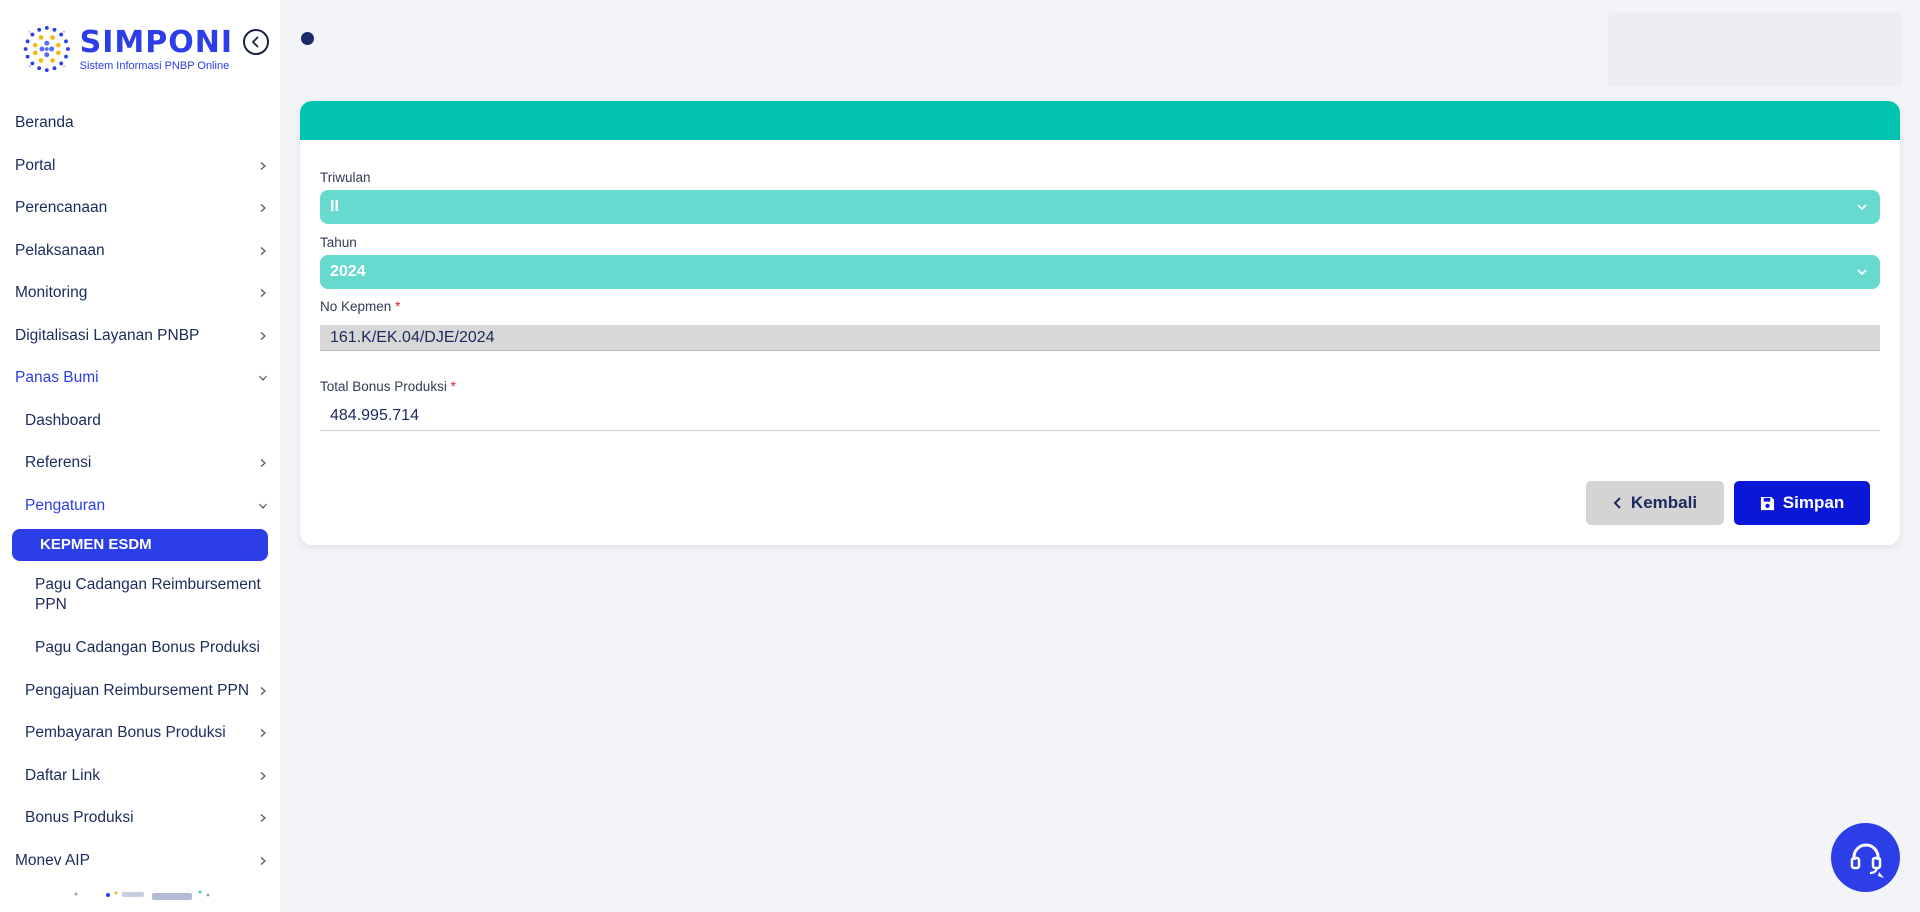  I want to click on back-button: Kembali, so click(1655, 503).